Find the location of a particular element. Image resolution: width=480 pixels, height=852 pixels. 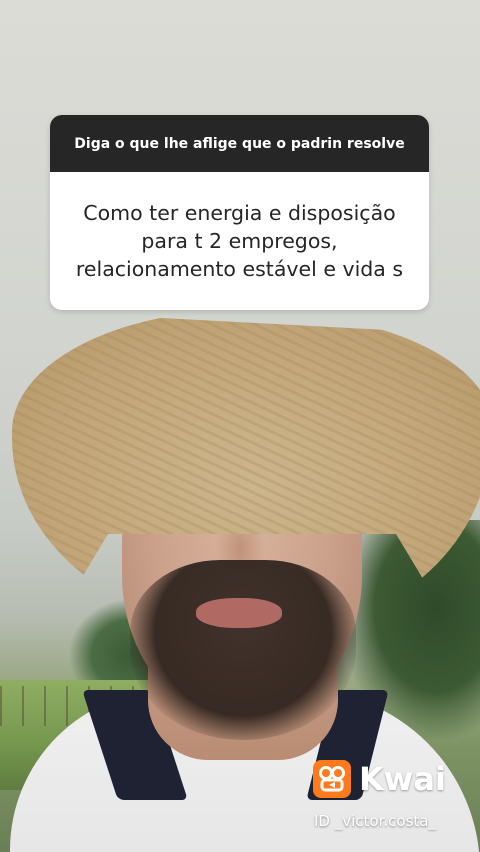

kwai-user-id: ID _victor.costa_ is located at coordinates (375, 821).